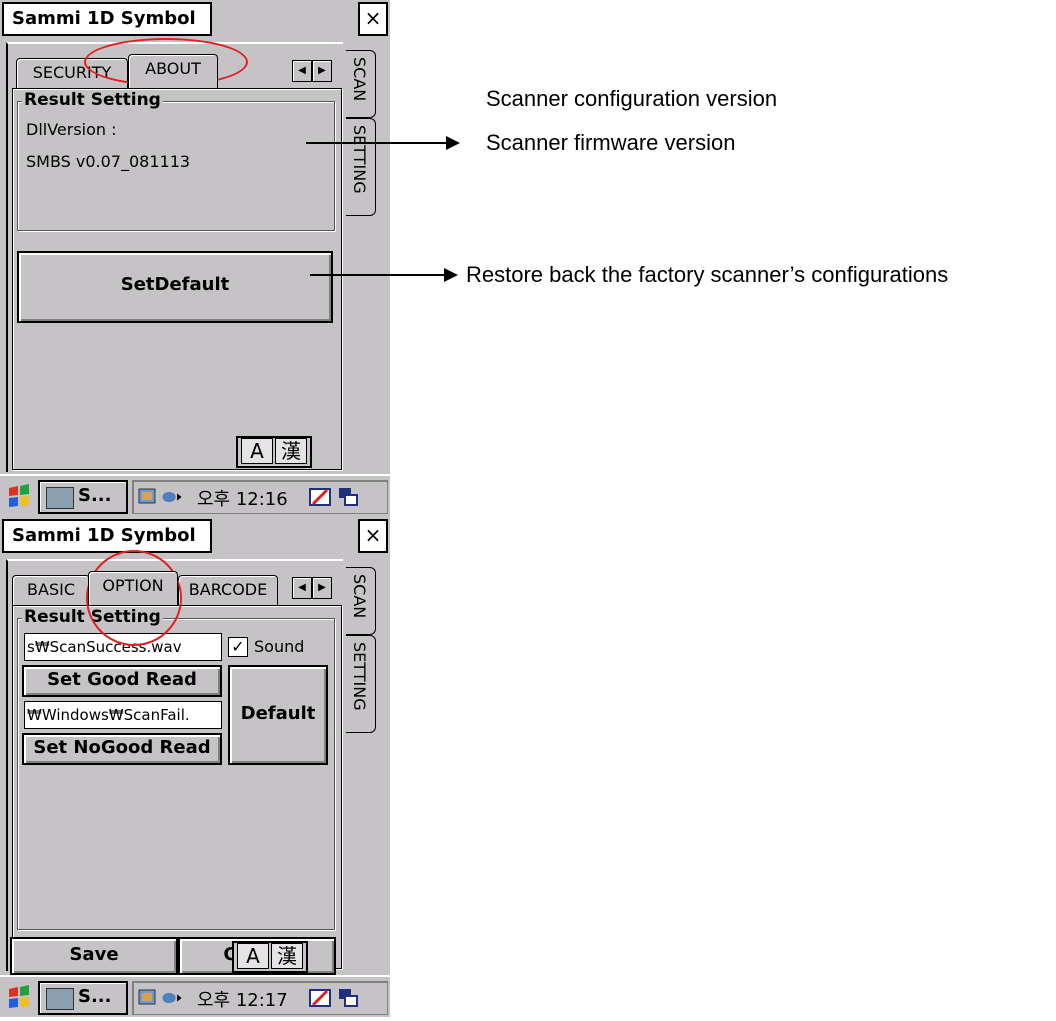 This screenshot has height=1021, width=1056. What do you see at coordinates (242, 499) in the screenshot?
I see `clock: 오후 12:16` at bounding box center [242, 499].